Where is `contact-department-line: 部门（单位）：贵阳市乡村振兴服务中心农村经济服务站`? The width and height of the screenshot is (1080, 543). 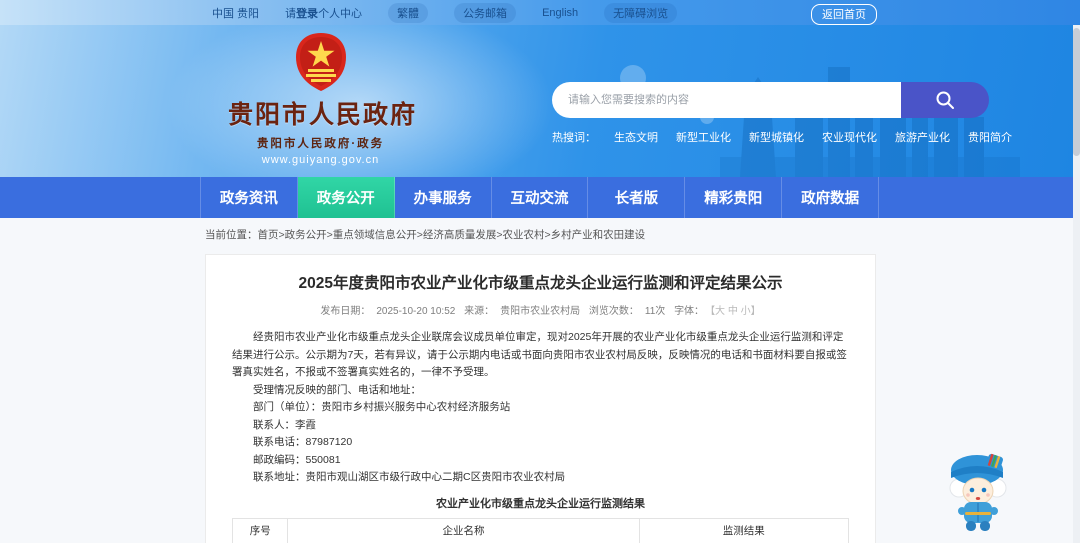 contact-department-line: 部门（单位）：贵阳市乡村振兴服务中心农村经济服务站 is located at coordinates (382, 407).